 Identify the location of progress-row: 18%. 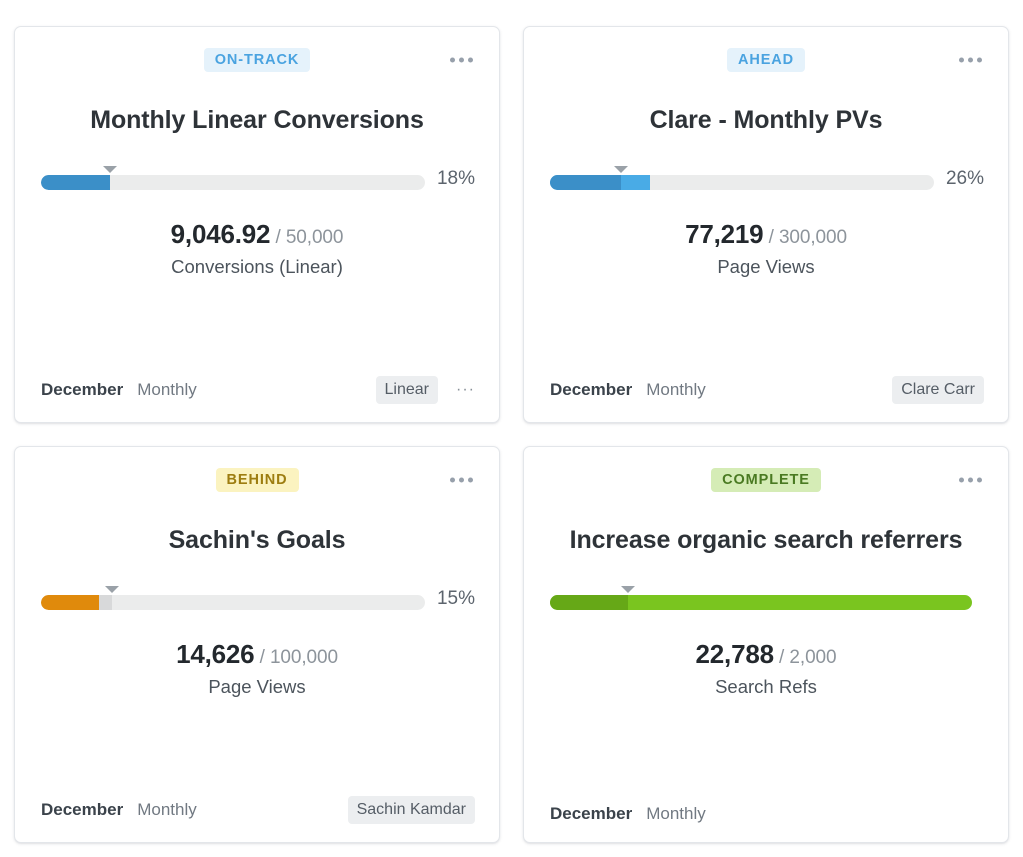
(257, 178).